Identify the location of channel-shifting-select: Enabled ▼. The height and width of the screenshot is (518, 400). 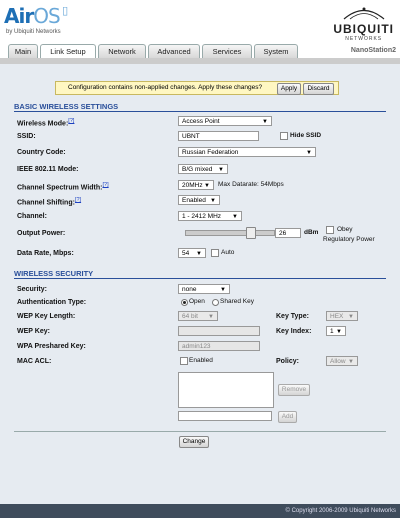
(199, 200).